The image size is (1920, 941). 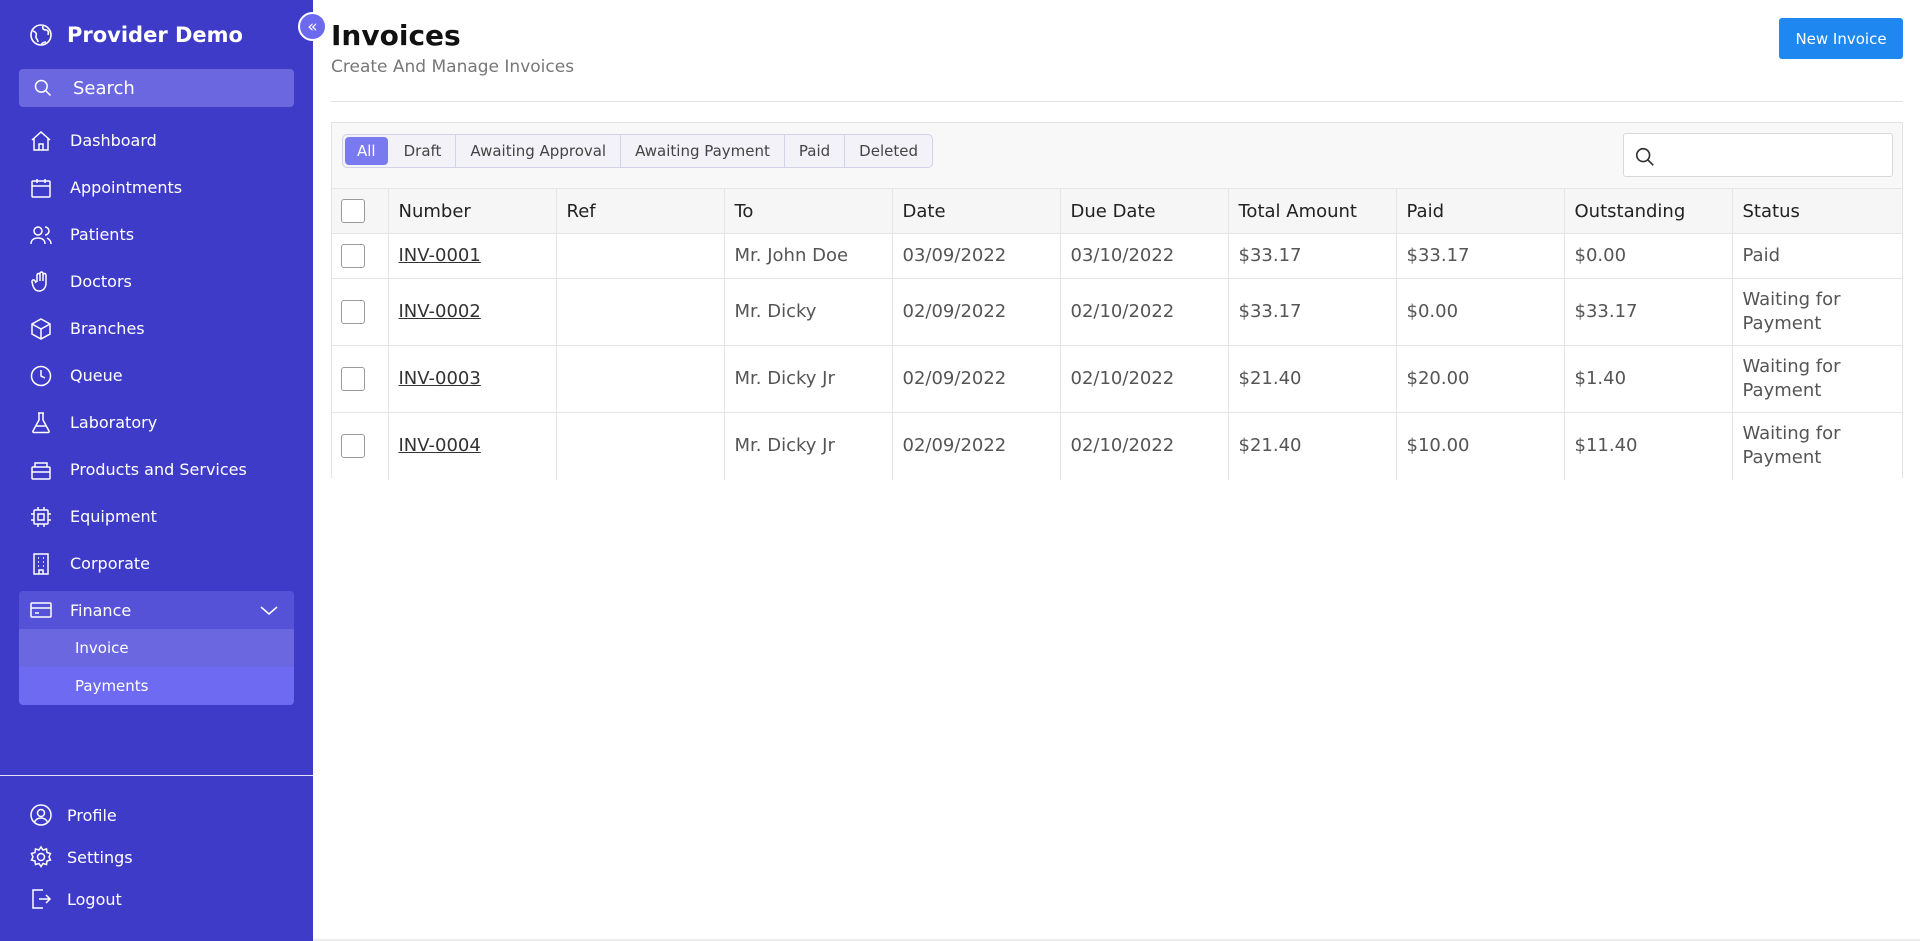 What do you see at coordinates (1758, 155) in the screenshot?
I see `table-search-input` at bounding box center [1758, 155].